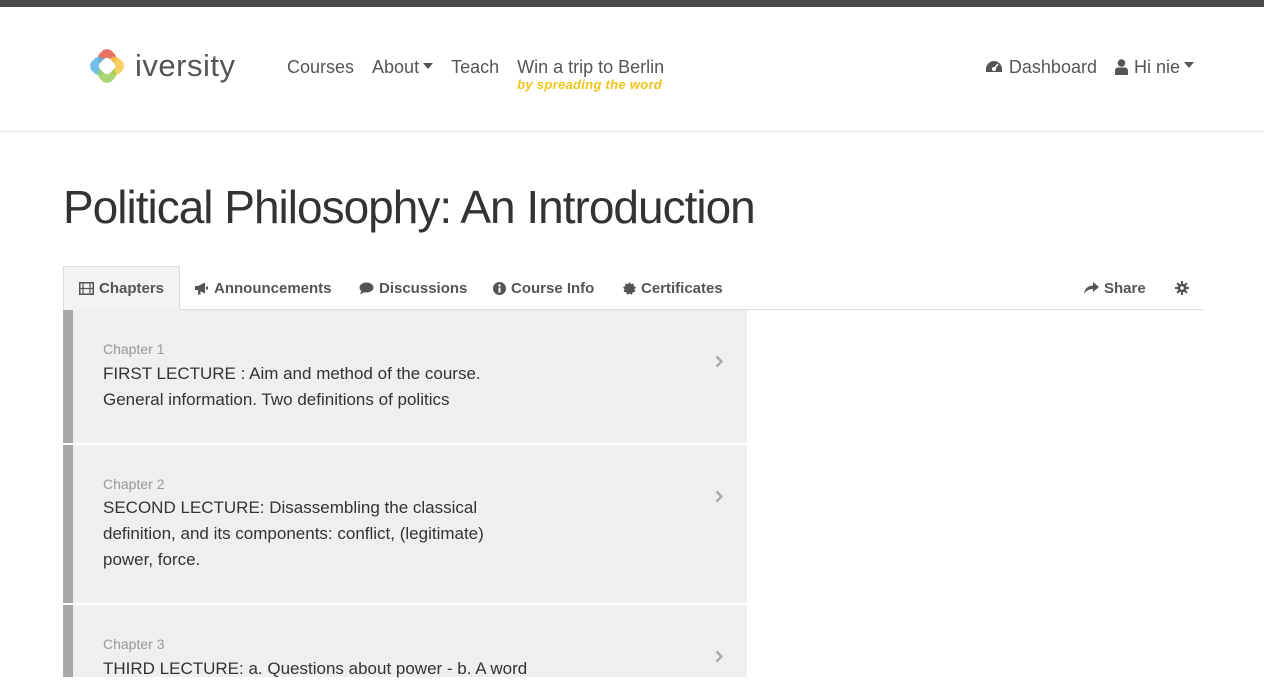 The width and height of the screenshot is (1264, 682). I want to click on share-label: Share, so click(1125, 288).